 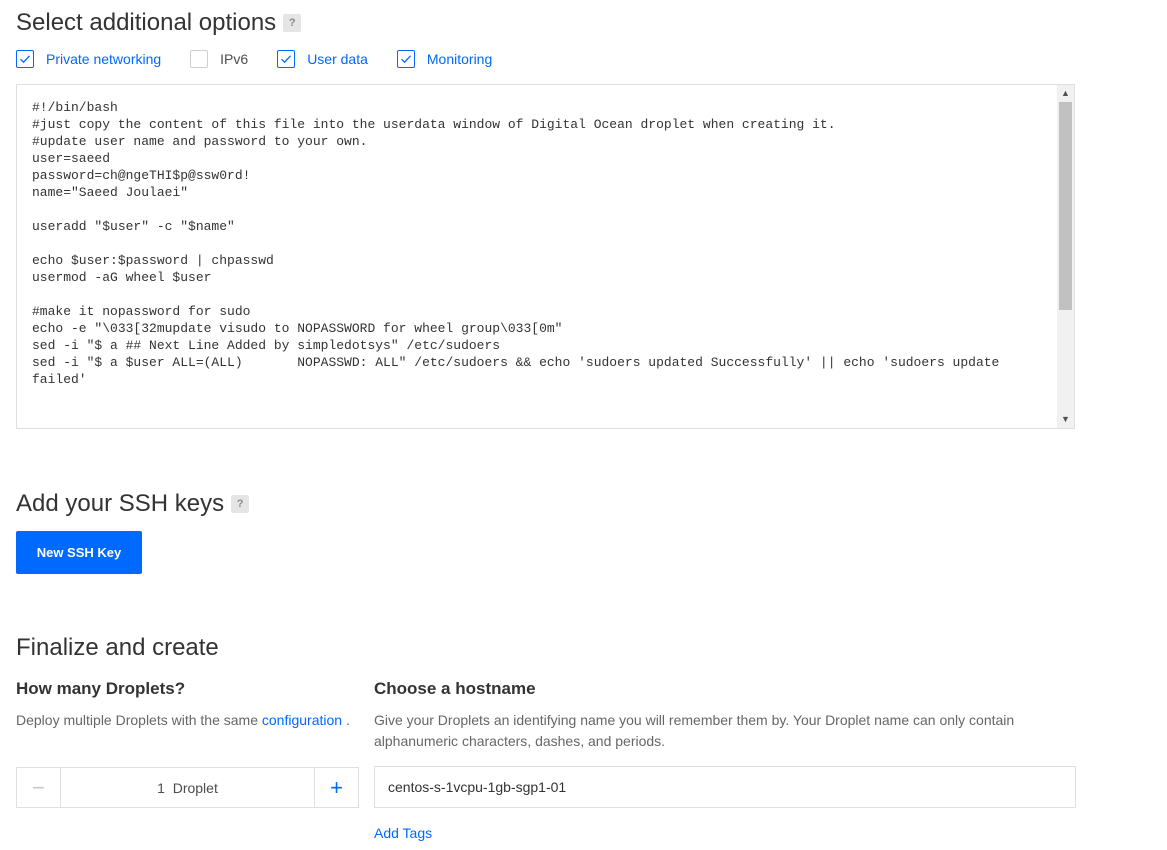 I want to click on monitoring-checkbox, so click(x=405, y=59).